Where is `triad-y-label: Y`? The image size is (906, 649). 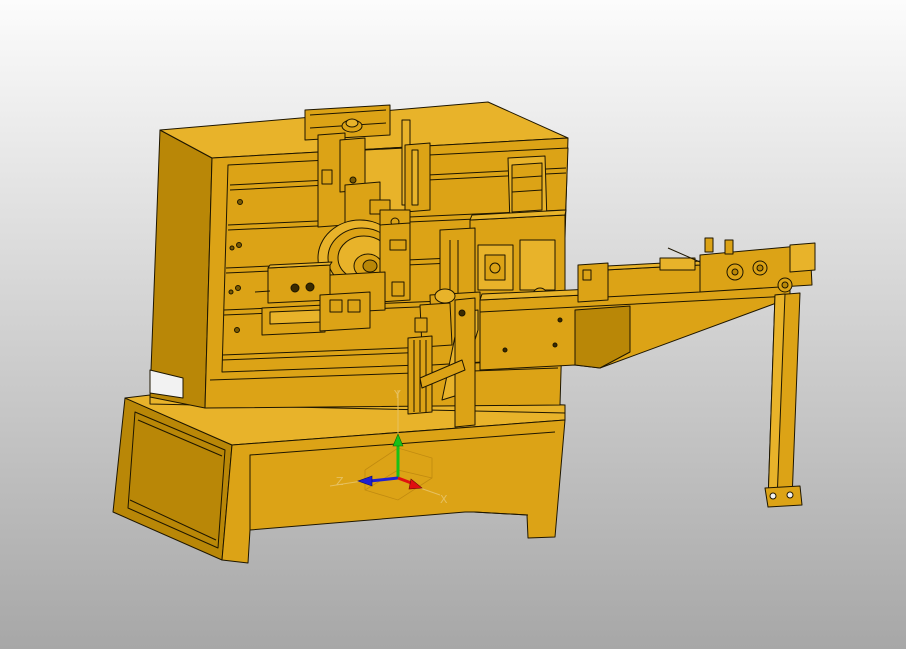 triad-y-label: Y is located at coordinates (397, 394).